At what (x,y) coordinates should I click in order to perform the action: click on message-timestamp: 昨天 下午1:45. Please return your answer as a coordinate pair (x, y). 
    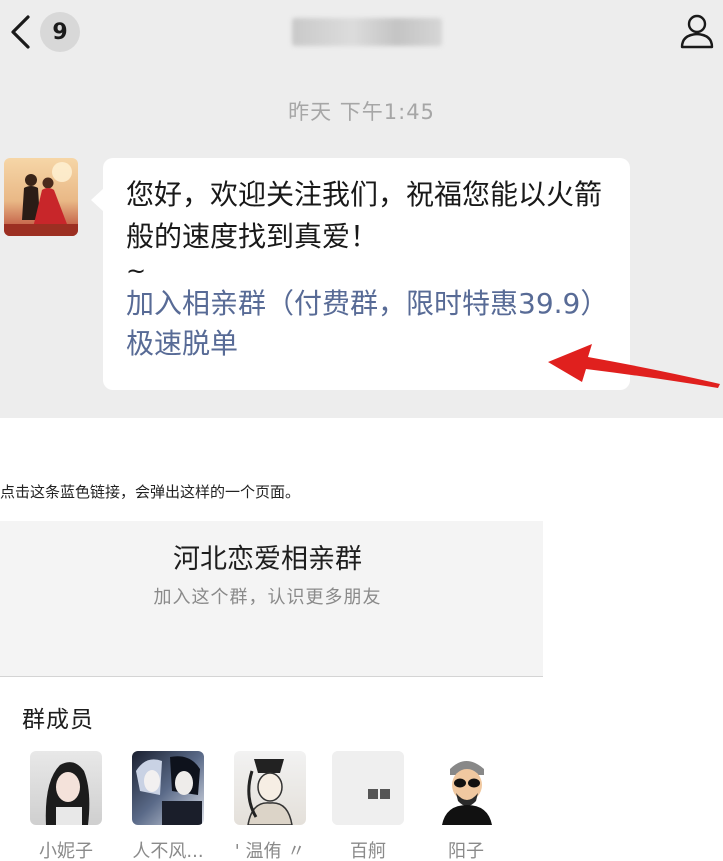
    Looking at the image, I should click on (361, 112).